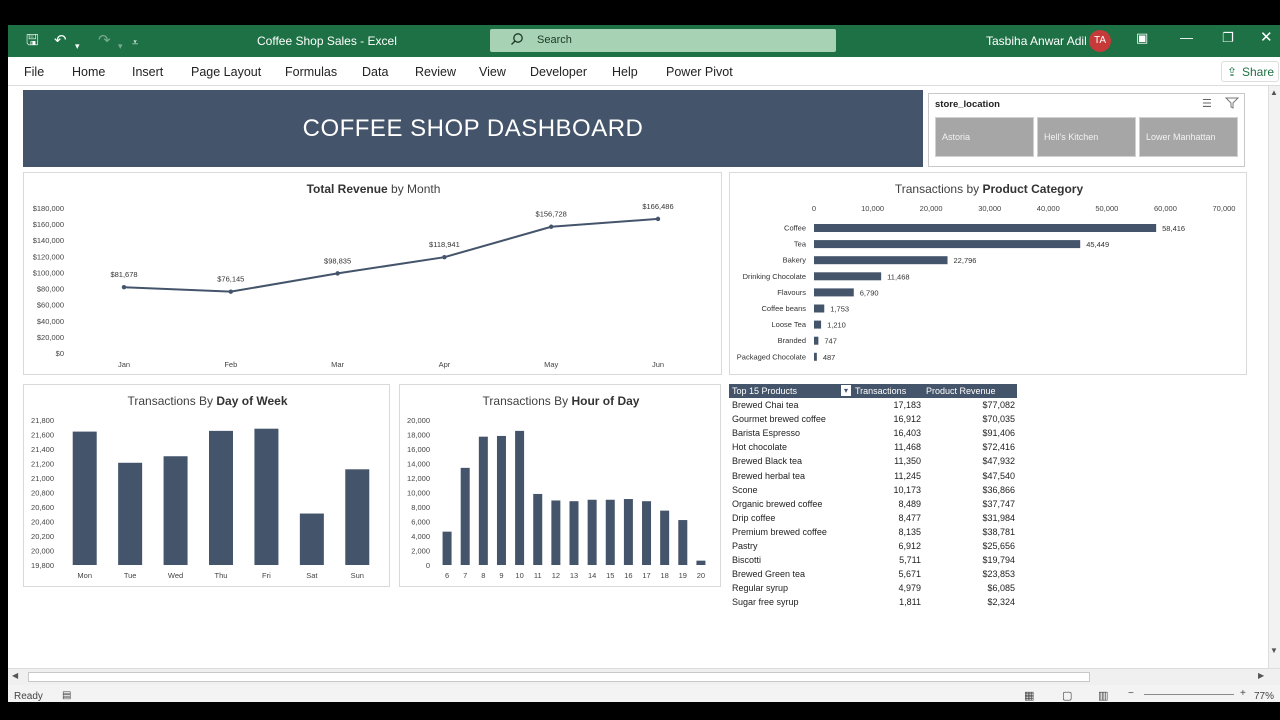  I want to click on minimize-icon: —, so click(1186, 37).